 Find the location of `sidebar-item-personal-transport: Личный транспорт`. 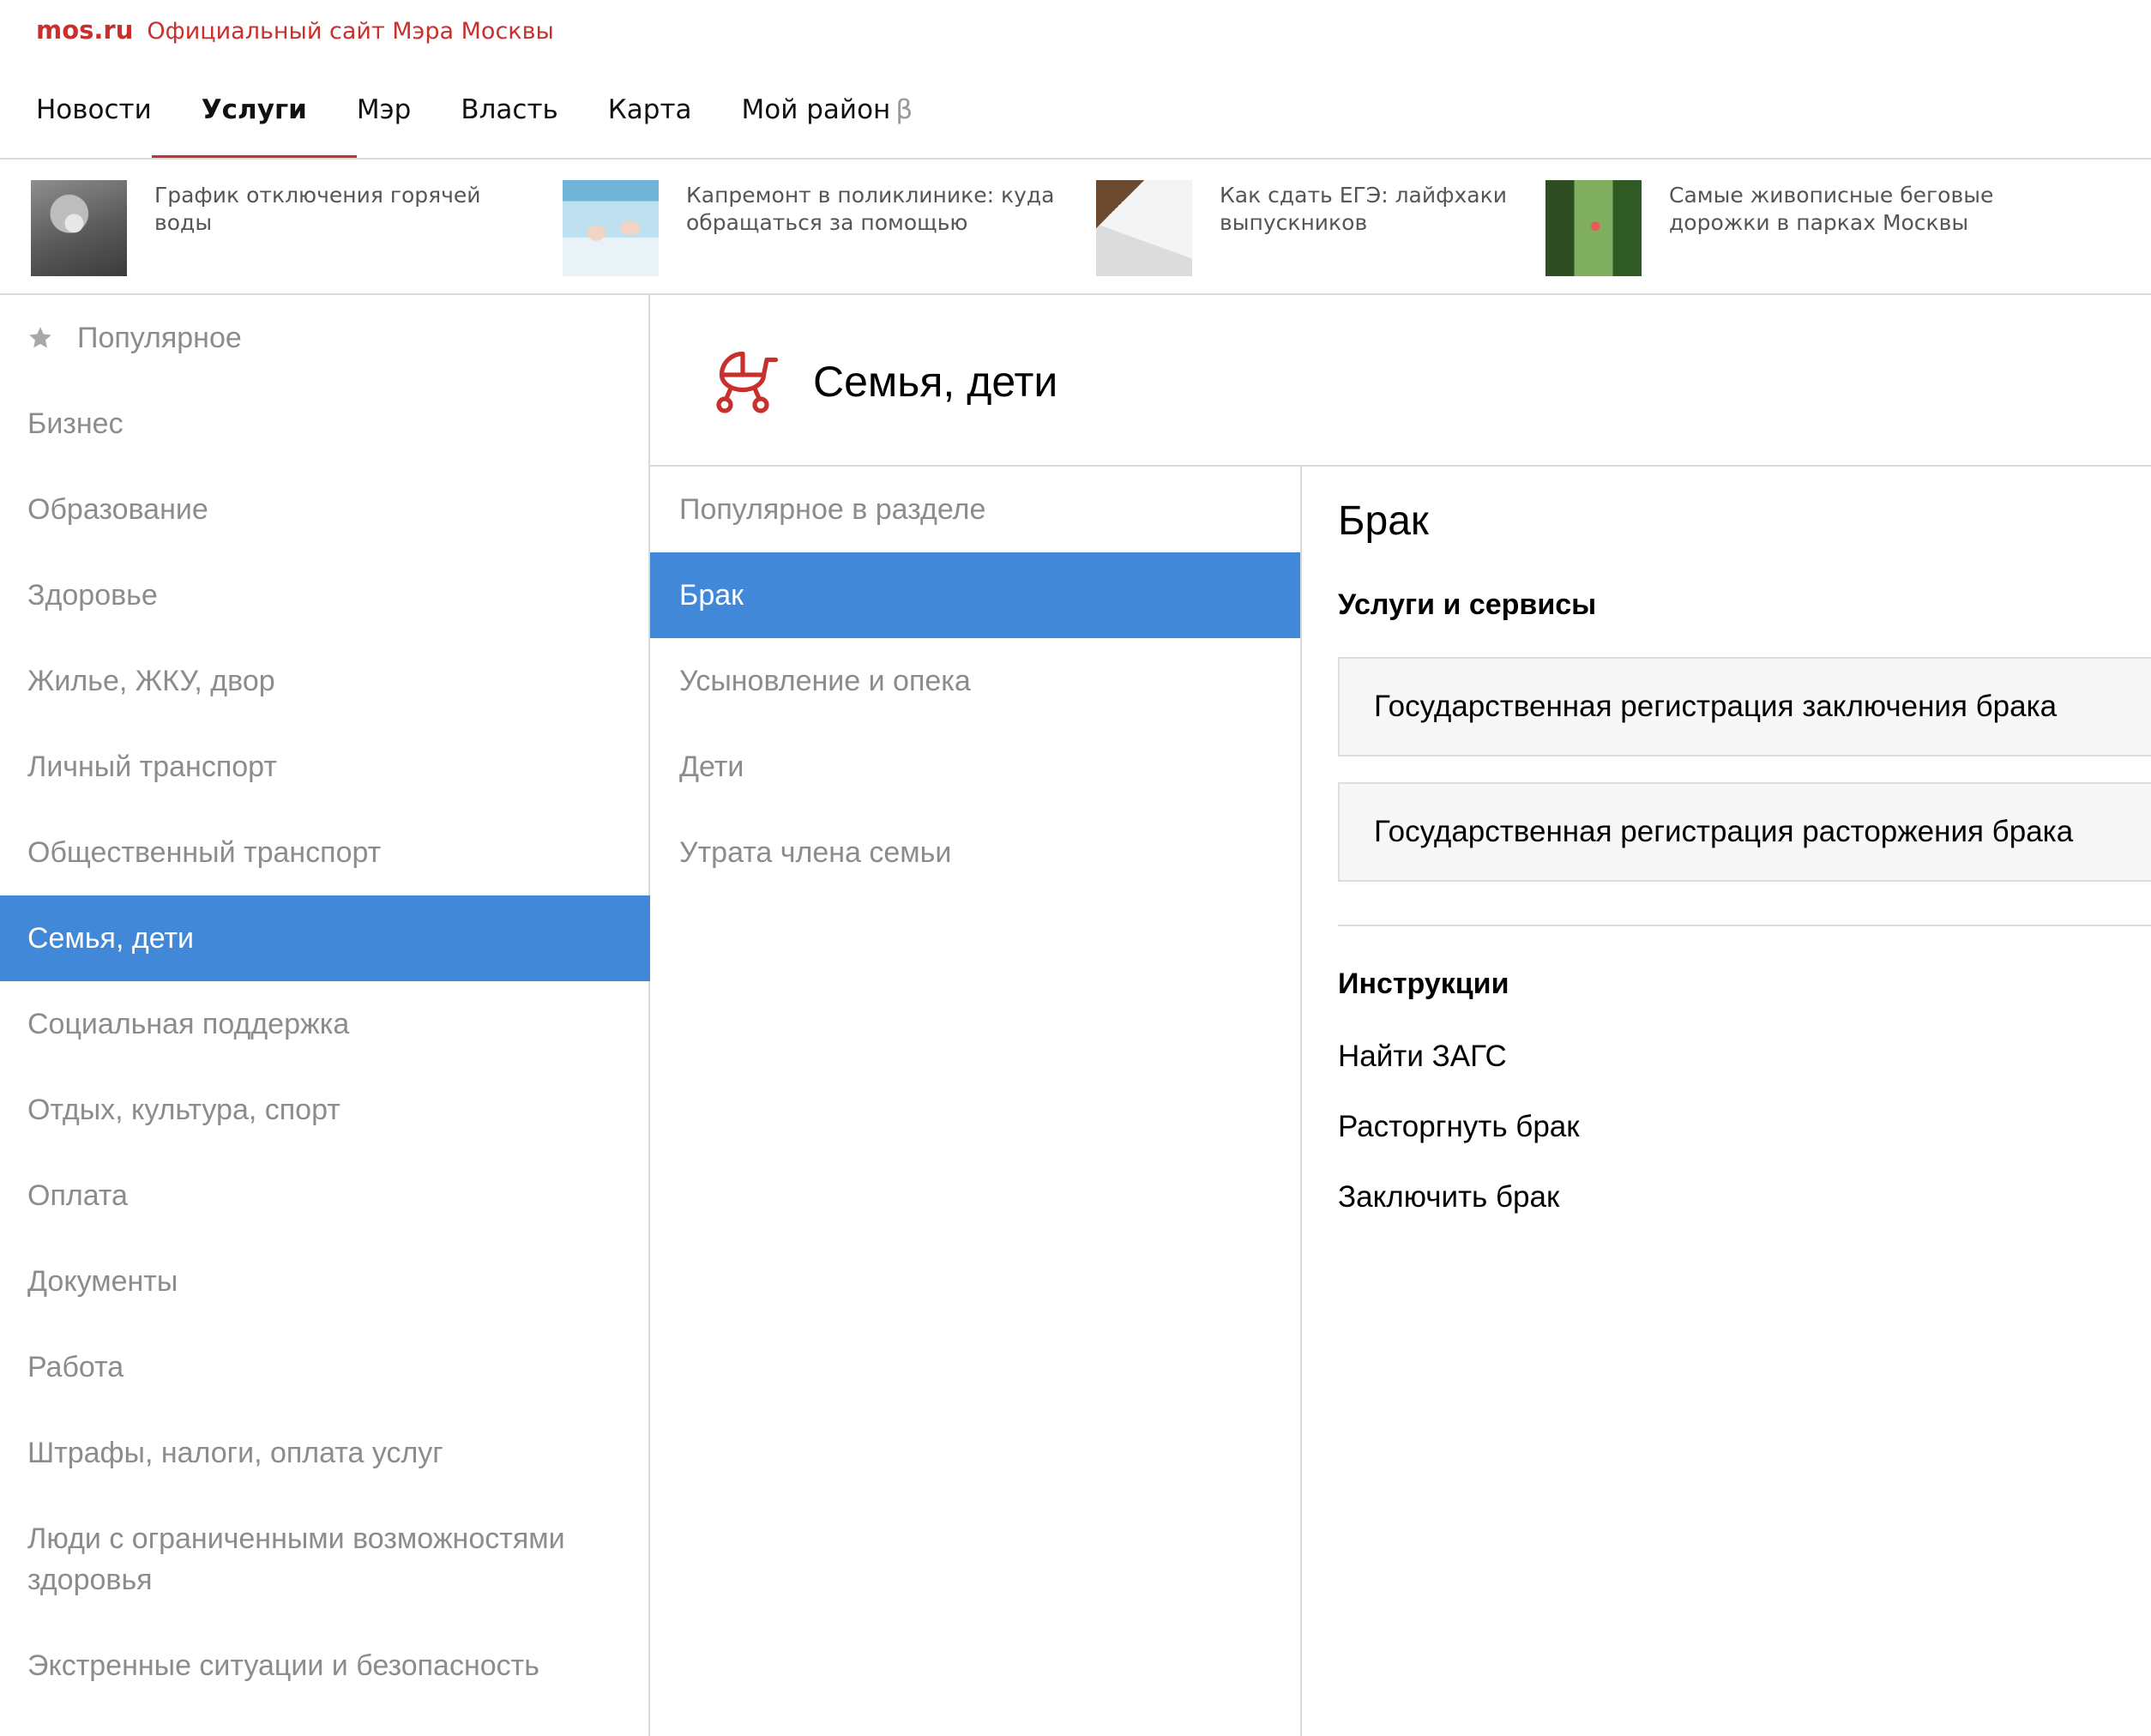

sidebar-item-personal-transport: Личный транспорт is located at coordinates (325, 767).